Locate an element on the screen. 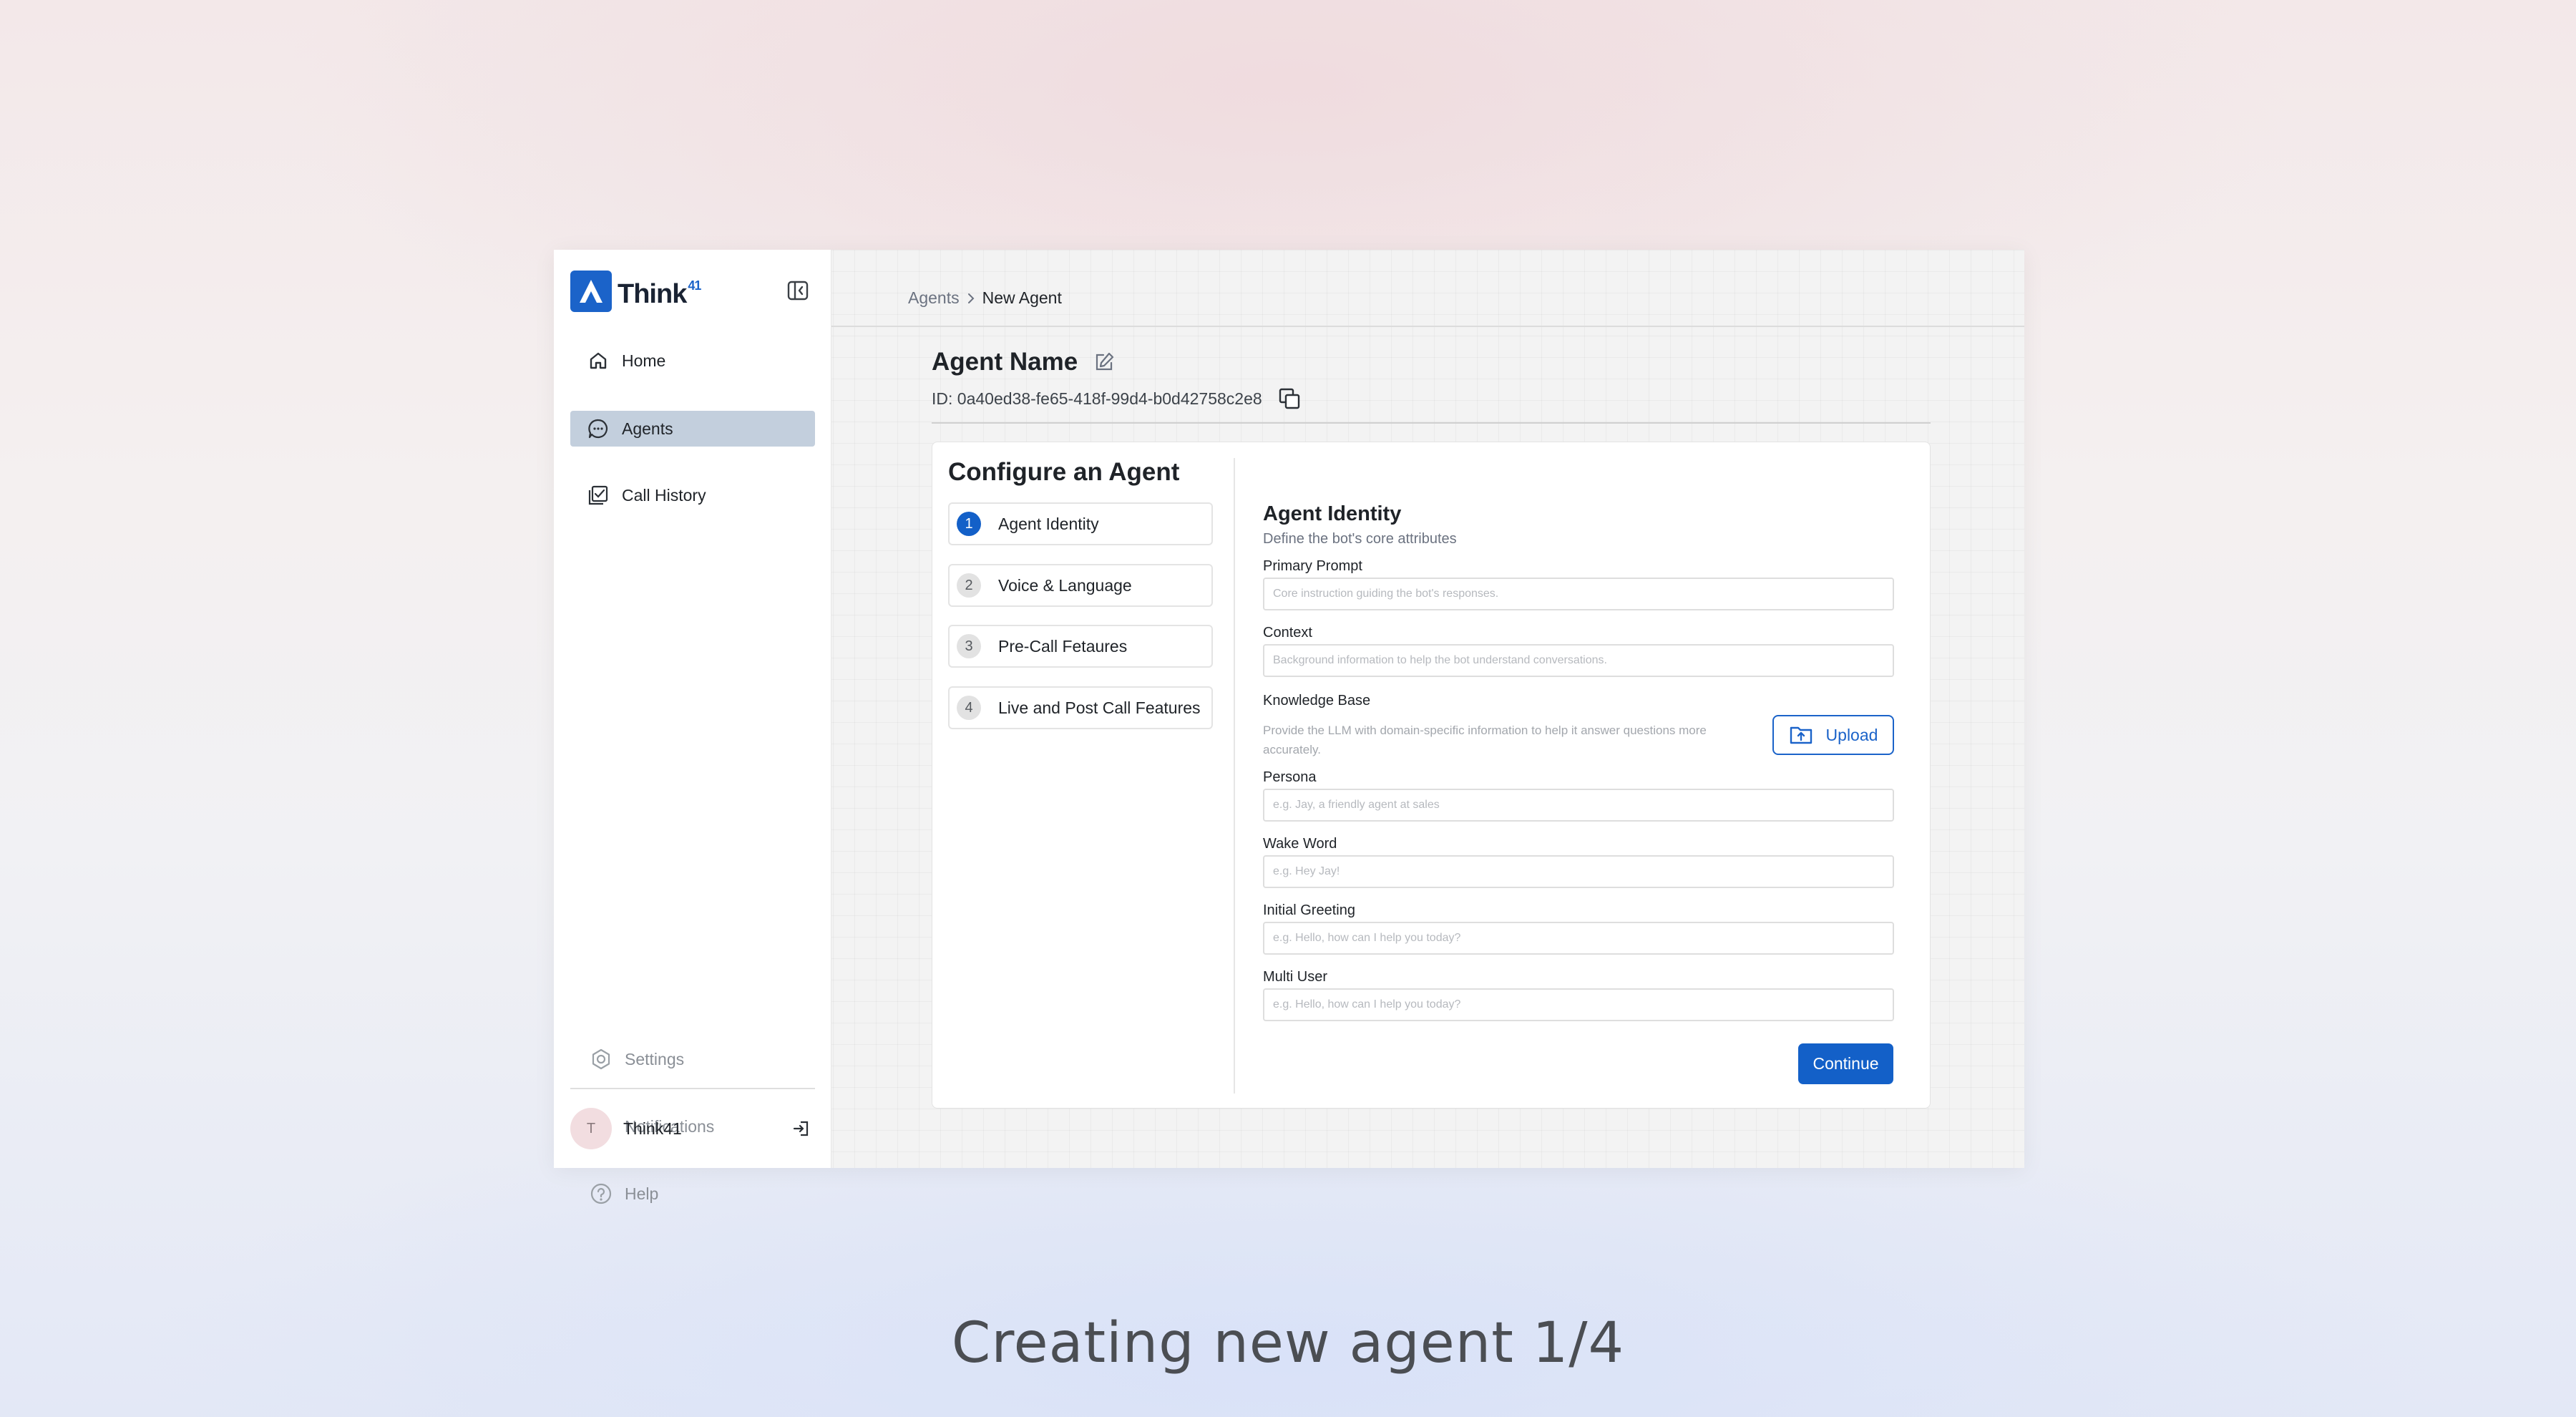 This screenshot has width=2576, height=1417. sidebar-collapse-icon is located at coordinates (798, 290).